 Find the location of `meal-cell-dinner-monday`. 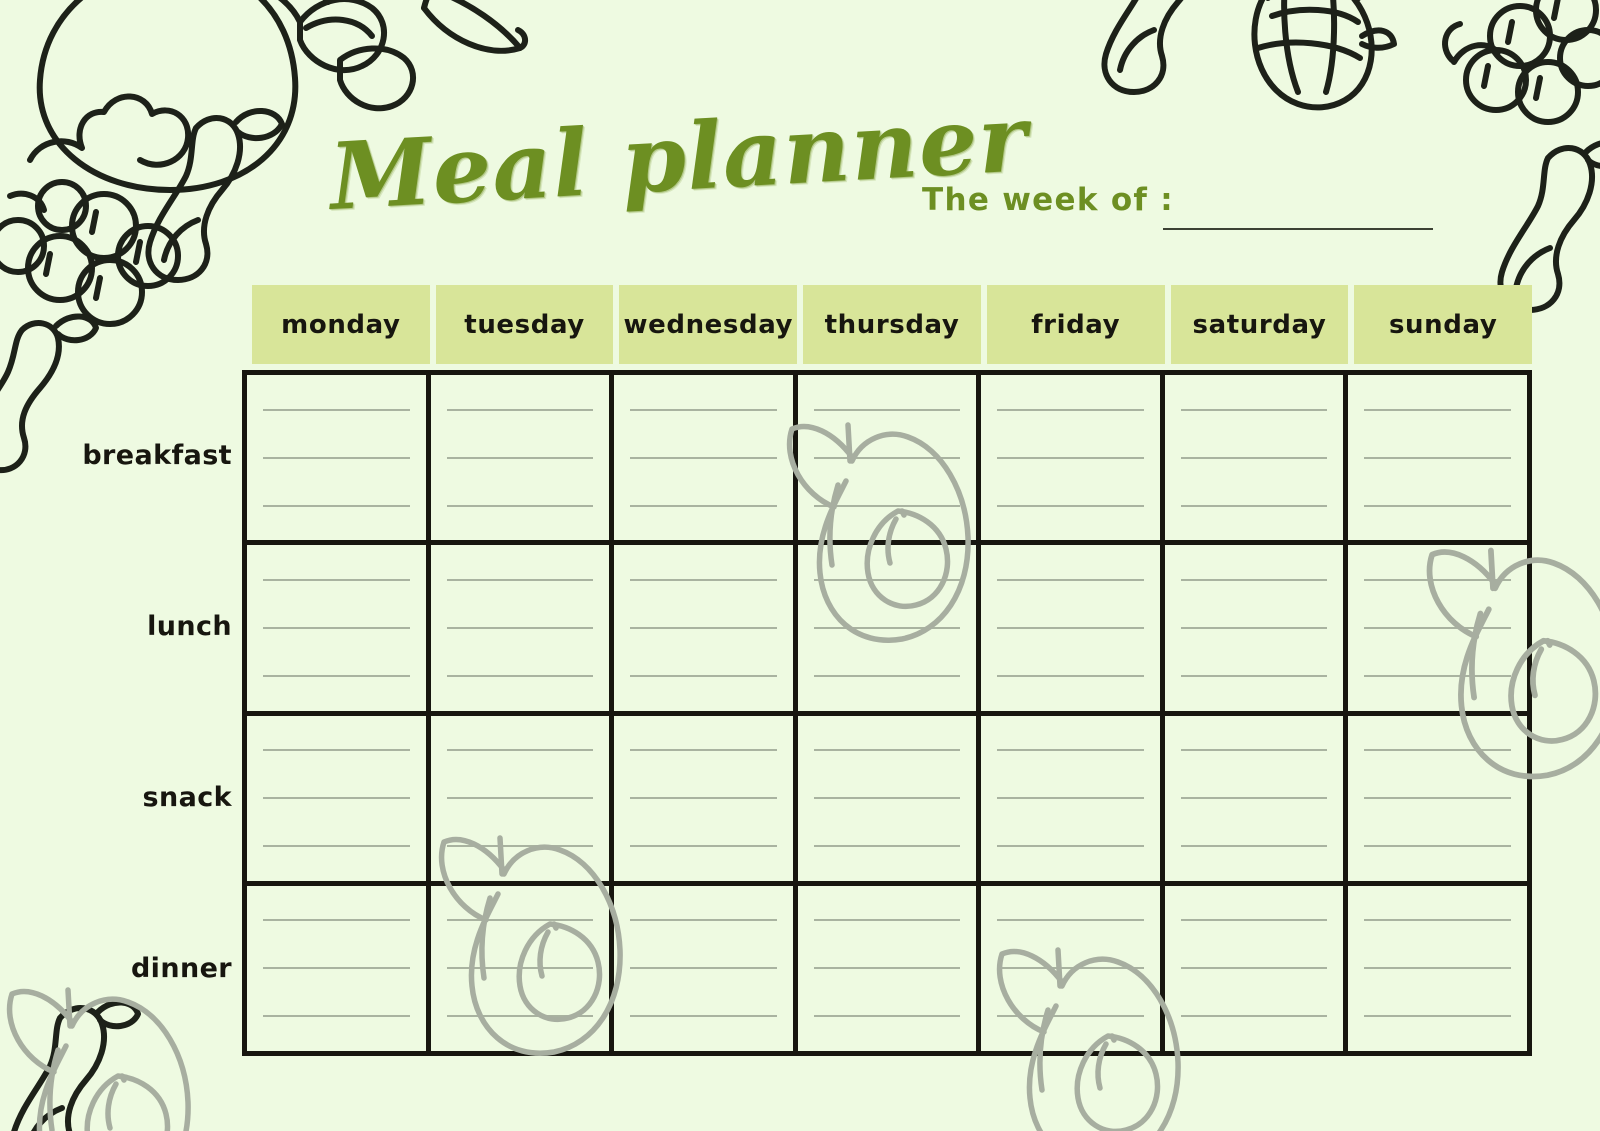

meal-cell-dinner-monday is located at coordinates (339, 970).